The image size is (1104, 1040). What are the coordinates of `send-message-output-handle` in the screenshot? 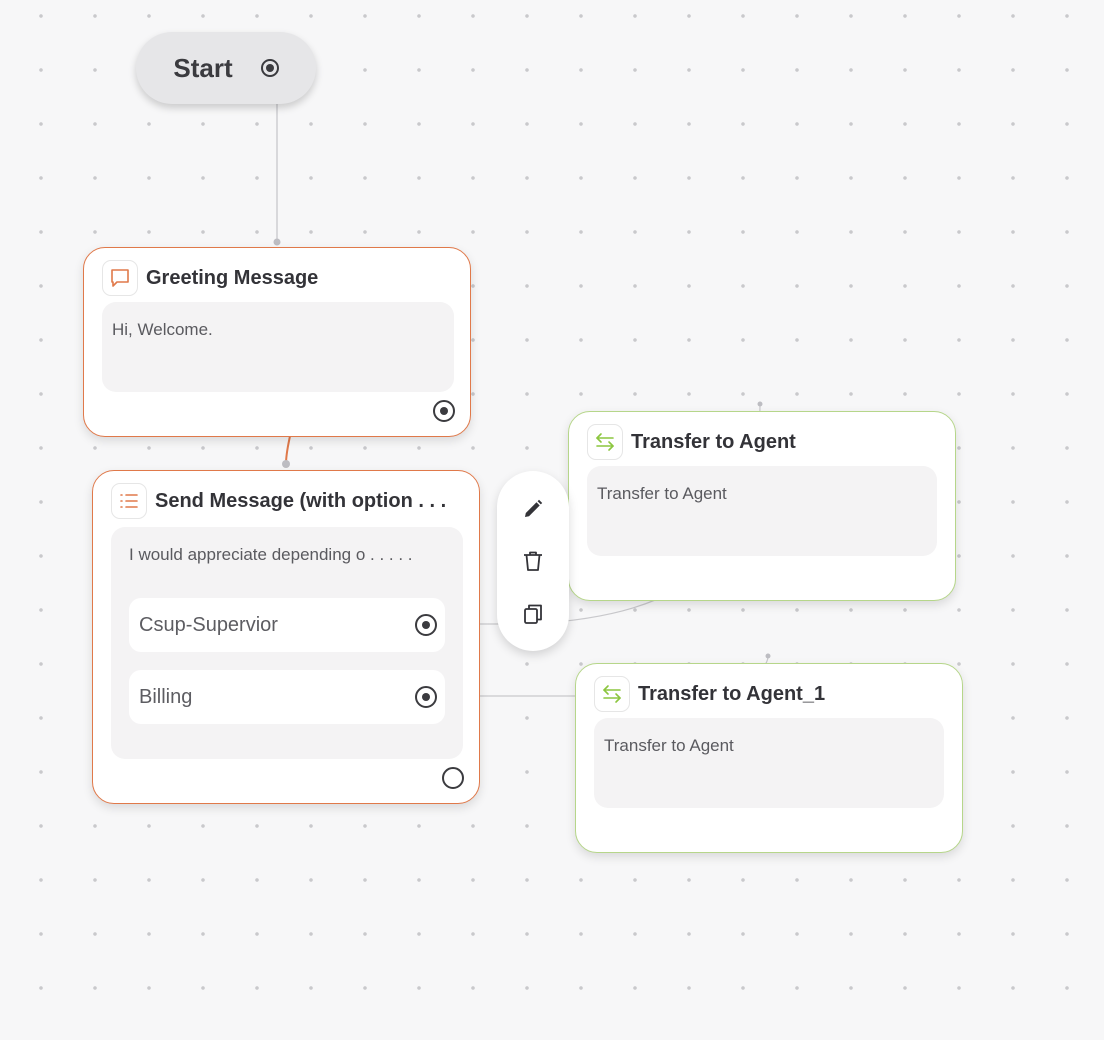 It's located at (453, 778).